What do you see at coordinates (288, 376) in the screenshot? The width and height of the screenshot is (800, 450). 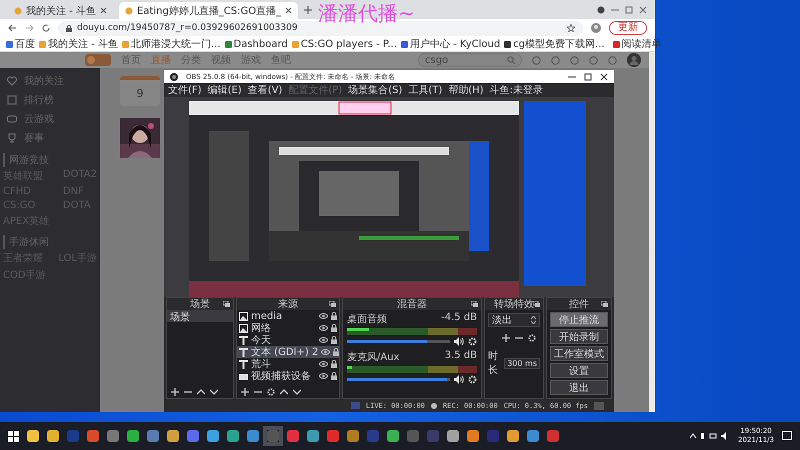 I see `source-item: 视频捕获设备` at bounding box center [288, 376].